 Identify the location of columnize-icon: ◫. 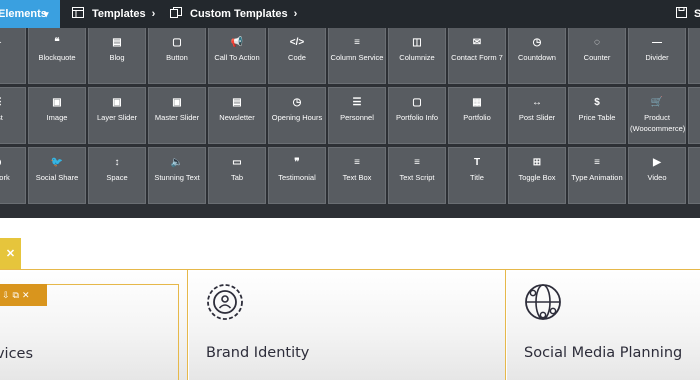
(417, 42).